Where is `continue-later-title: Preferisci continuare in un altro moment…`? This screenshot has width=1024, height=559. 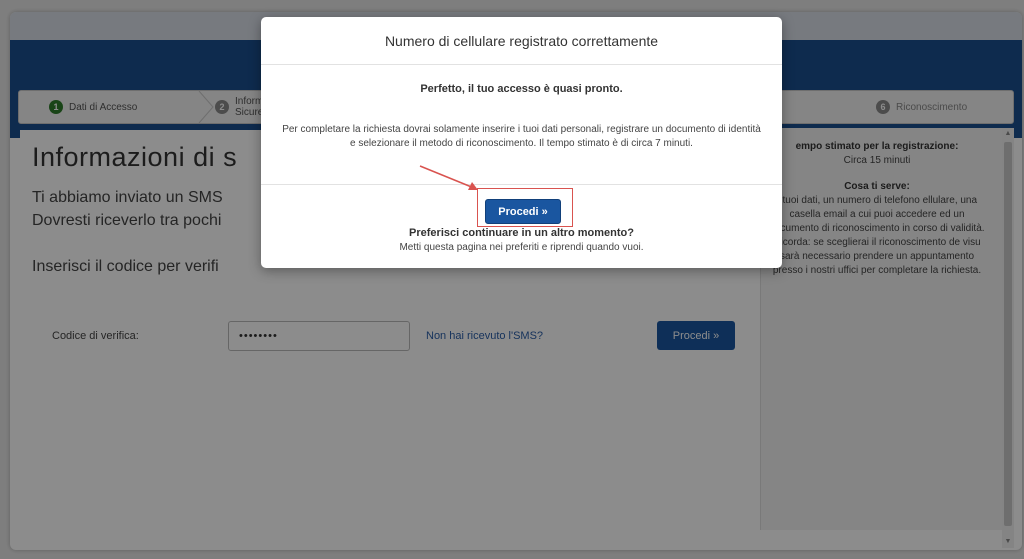
continue-later-title: Preferisci continuare in un altro moment… is located at coordinates (521, 233).